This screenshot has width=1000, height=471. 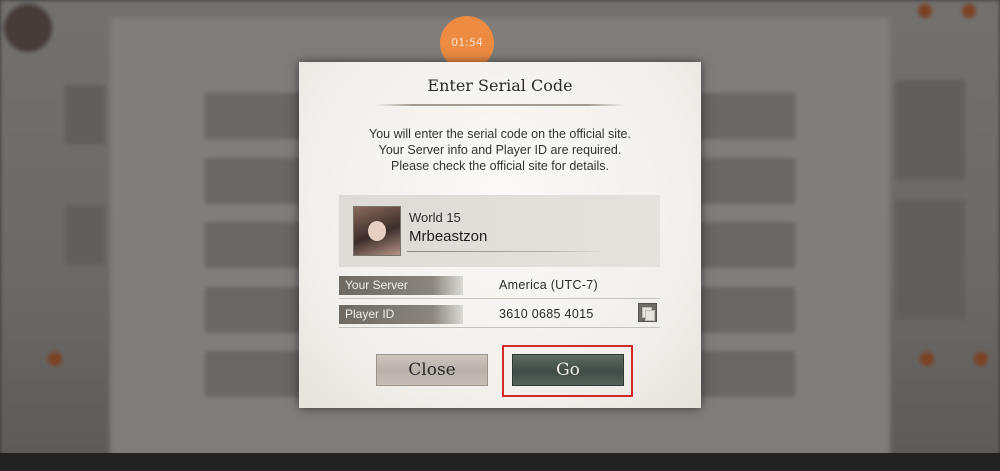 I want to click on copy-icon, so click(x=647, y=312).